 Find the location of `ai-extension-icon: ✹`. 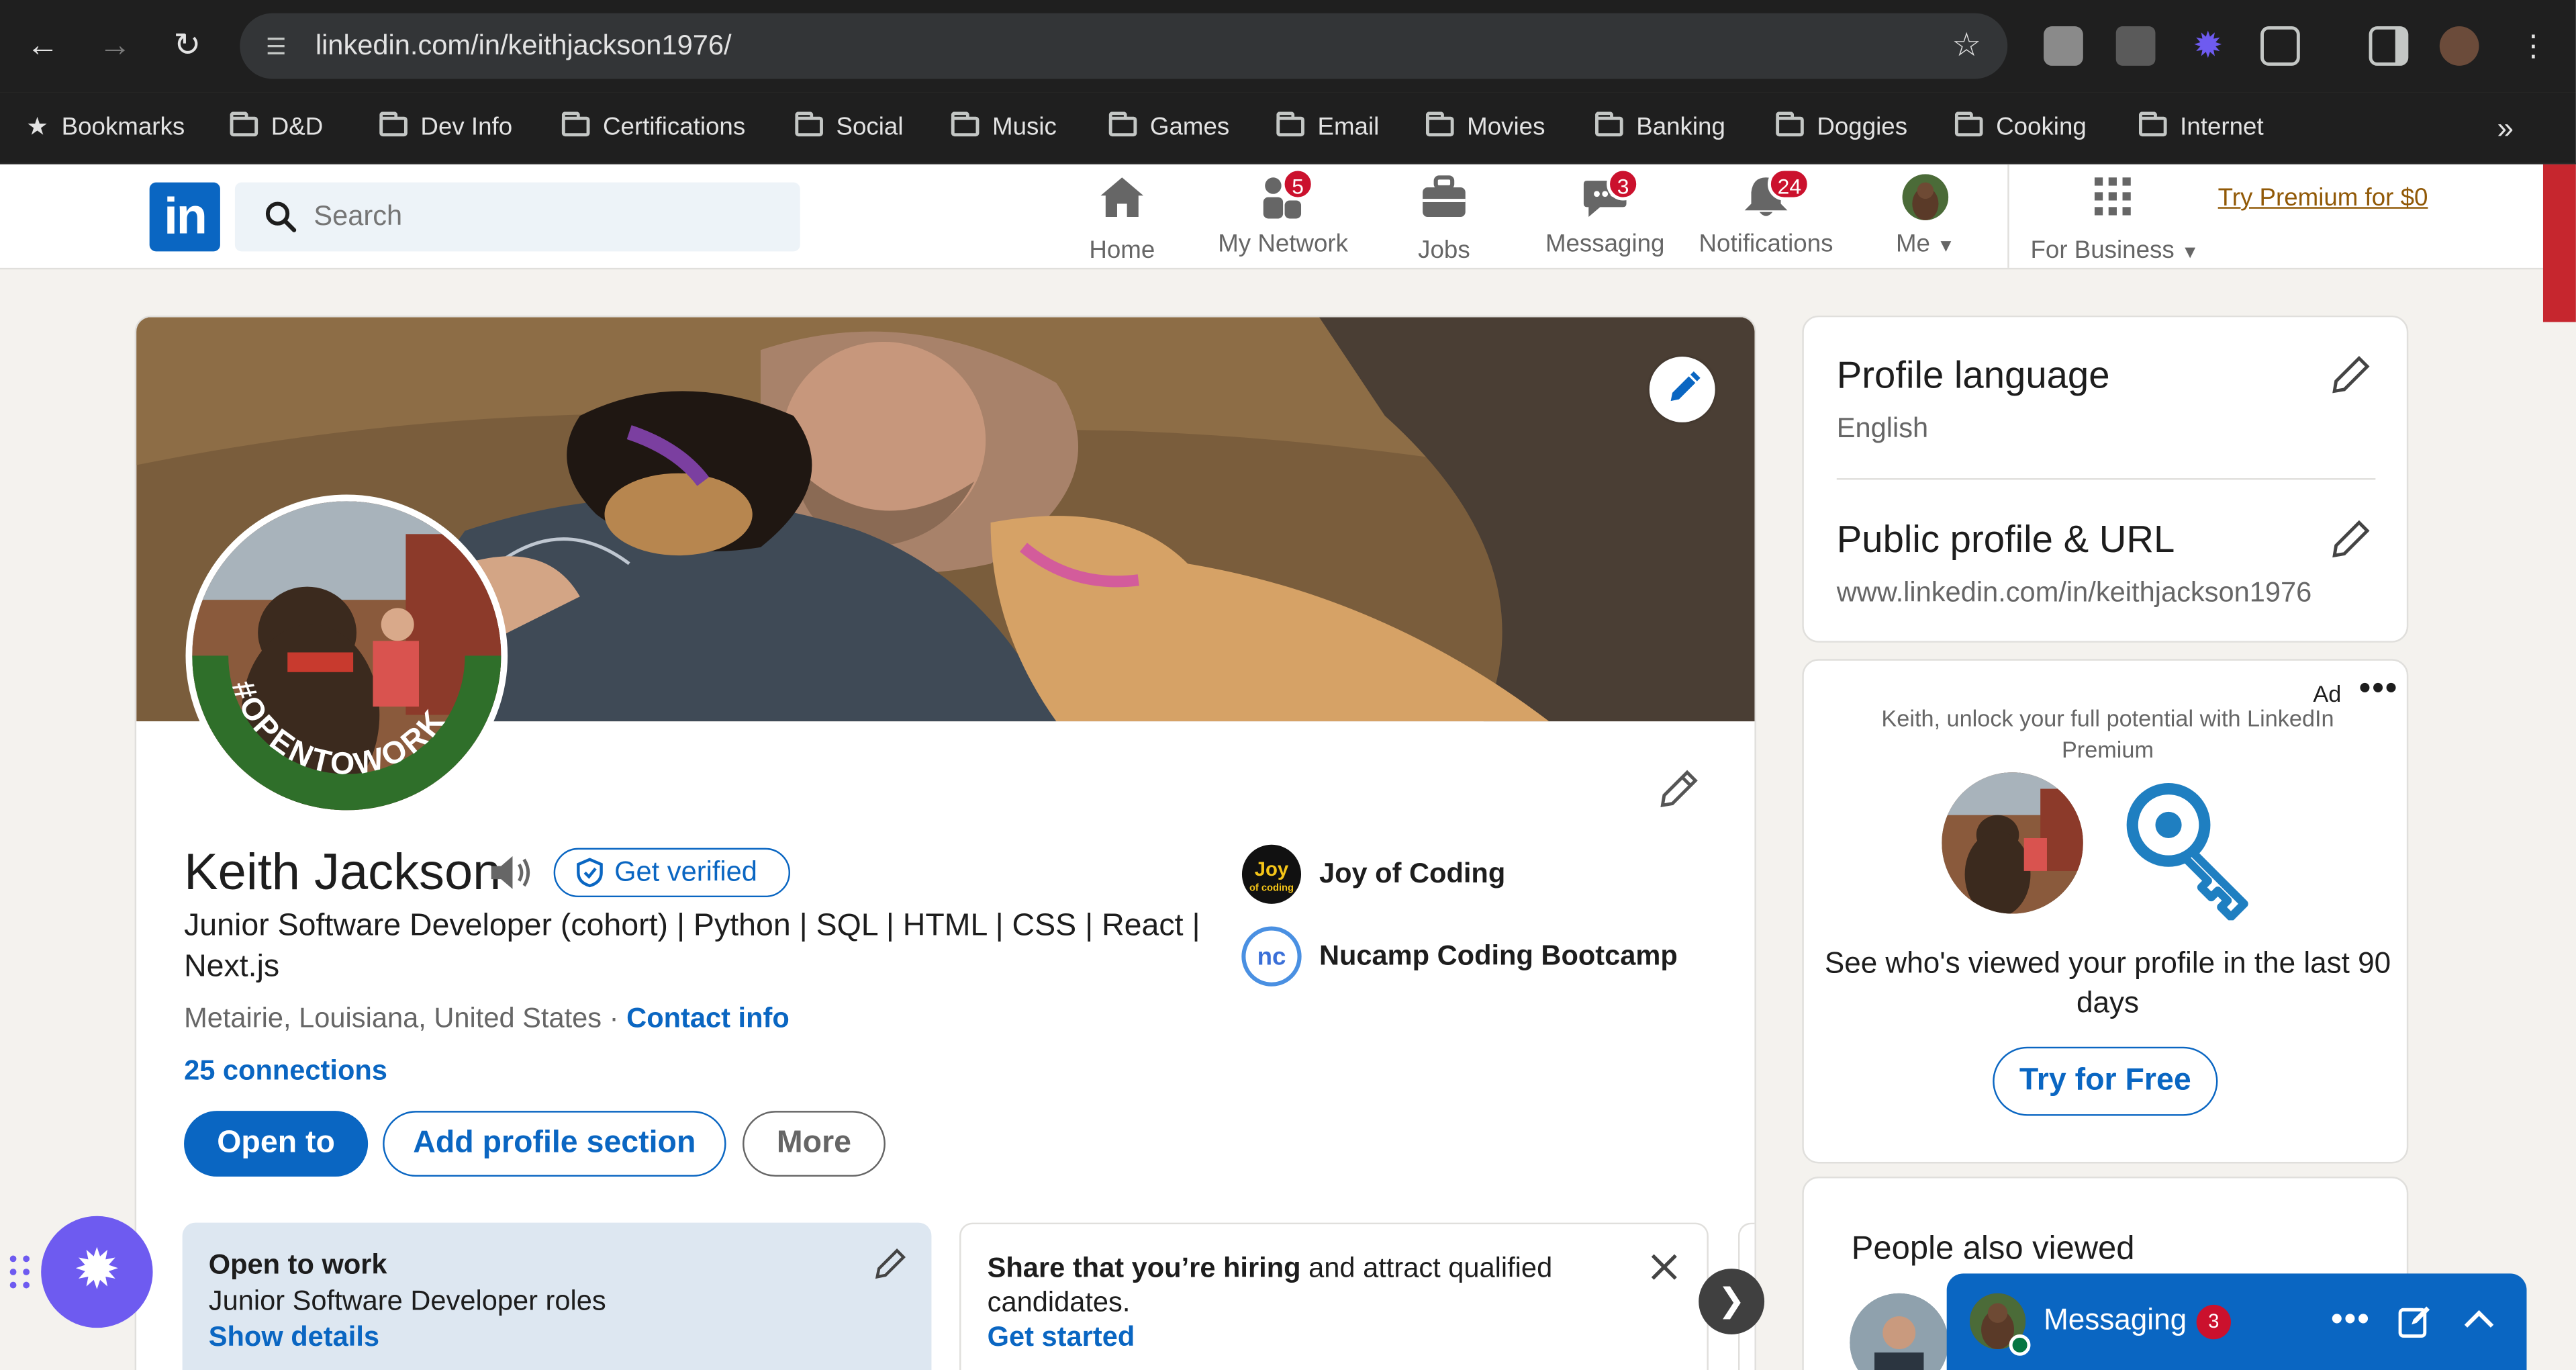

ai-extension-icon: ✹ is located at coordinates (2208, 46).